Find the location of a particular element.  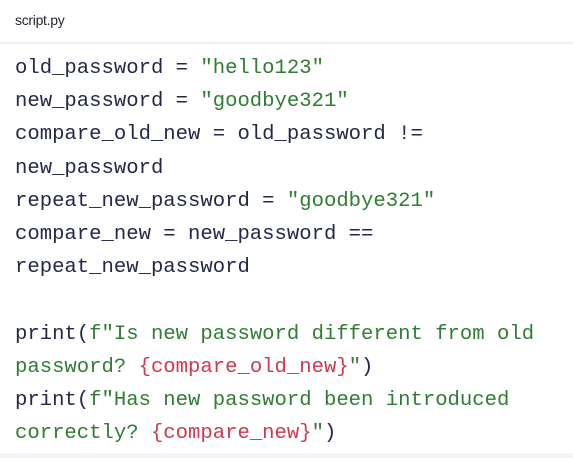

string-literal: "hello123" is located at coordinates (262, 68).